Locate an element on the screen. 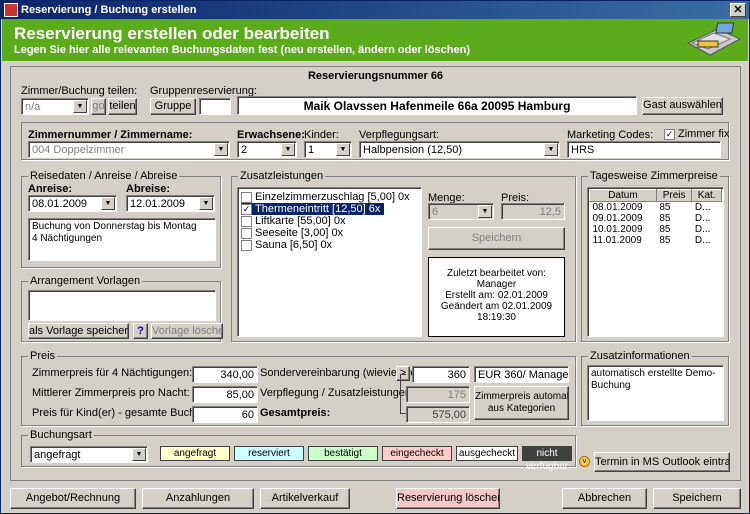  avg-price-input: 85,00 is located at coordinates (225, 394).